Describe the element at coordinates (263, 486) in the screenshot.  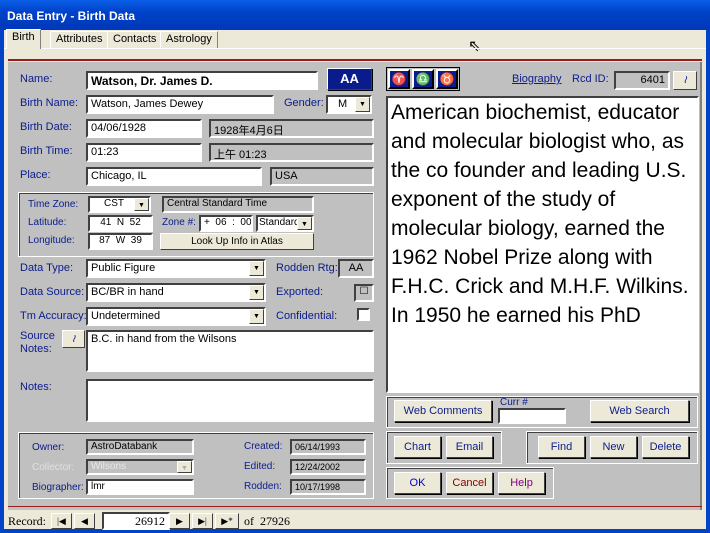
I see `rodden-date-label: Rodden:` at that location.